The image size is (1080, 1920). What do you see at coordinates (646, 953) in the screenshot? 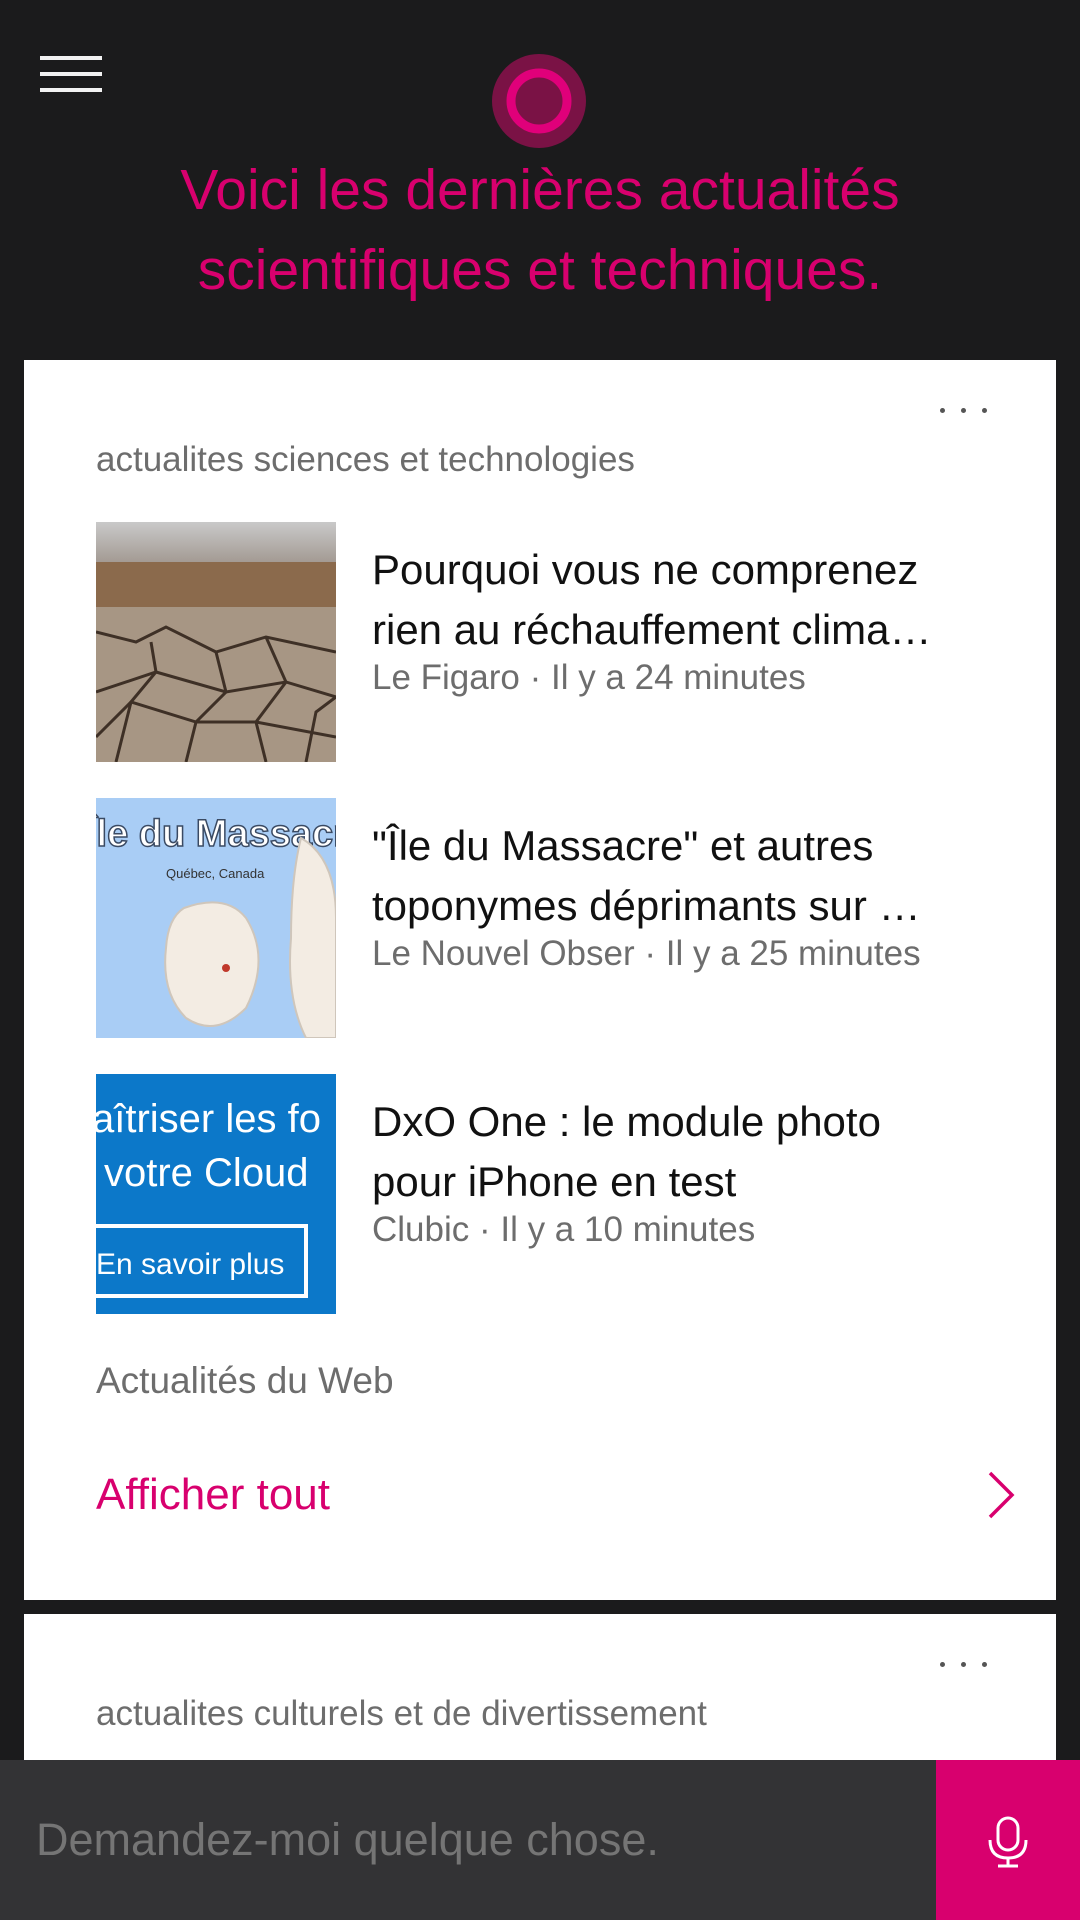
I see `news-meta: Le Nouvel Obser · Il y a 25 minutes` at bounding box center [646, 953].